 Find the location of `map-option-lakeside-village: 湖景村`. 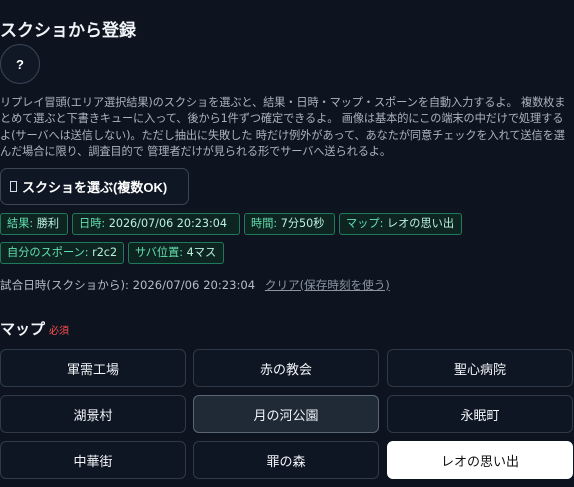

map-option-lakeside-village: 湖景村 is located at coordinates (93, 414).